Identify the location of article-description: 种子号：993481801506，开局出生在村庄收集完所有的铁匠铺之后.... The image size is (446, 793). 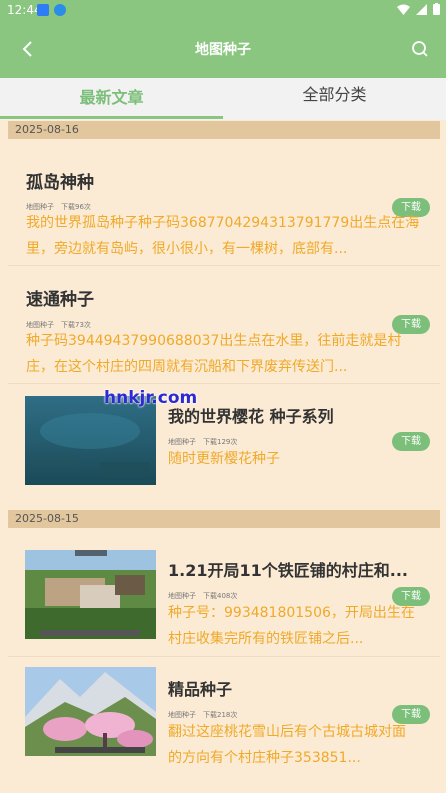
(291, 626).